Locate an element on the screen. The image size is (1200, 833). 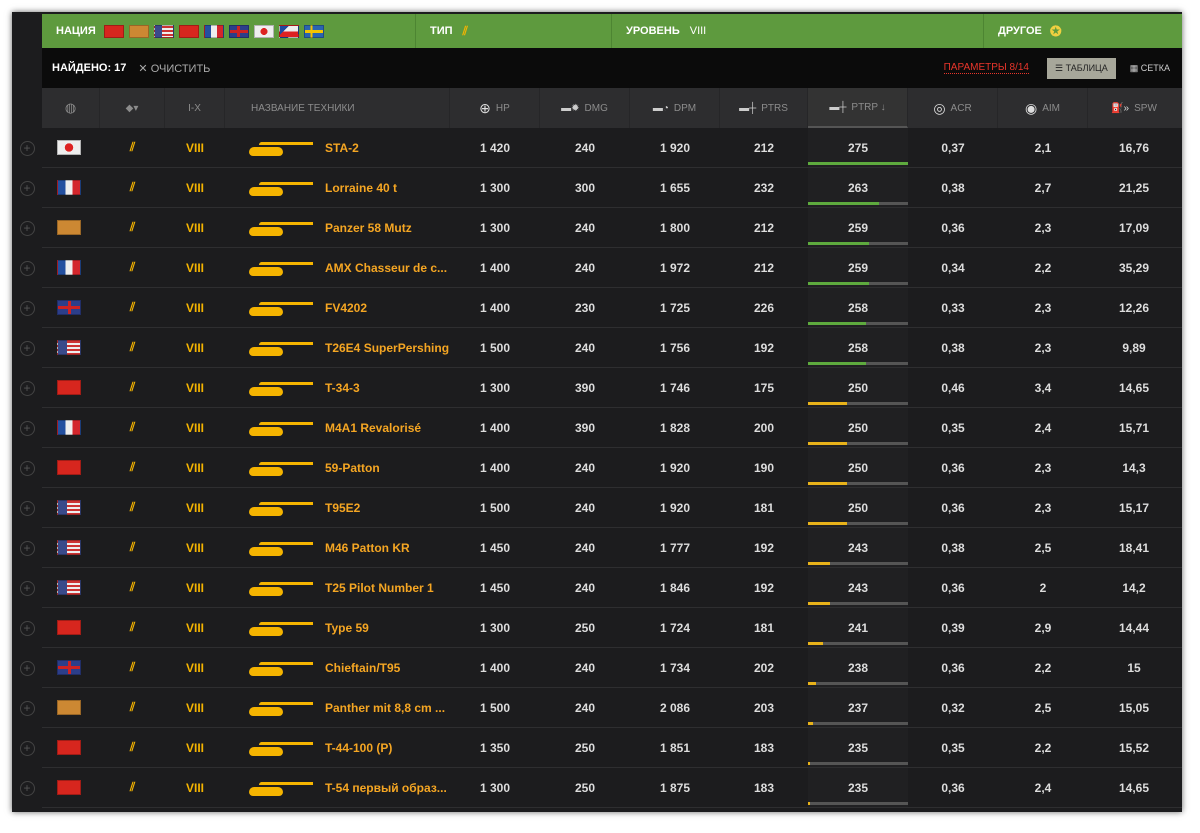
column-tier: I-X is located at coordinates (195, 108).